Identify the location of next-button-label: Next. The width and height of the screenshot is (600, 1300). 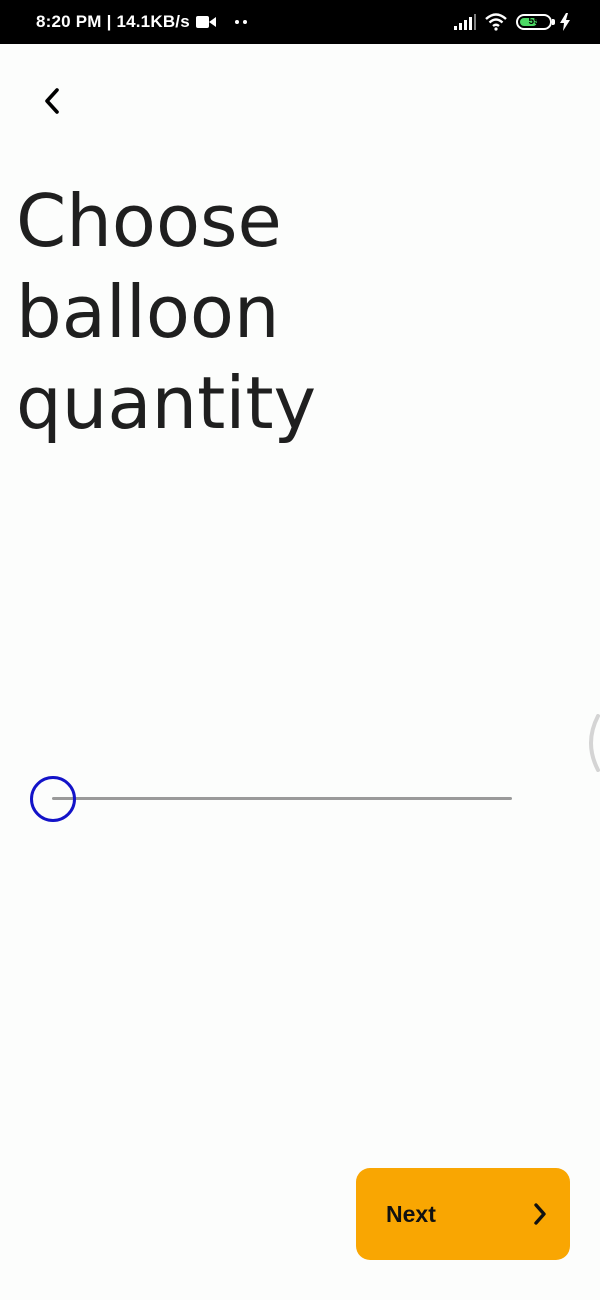
(411, 1213).